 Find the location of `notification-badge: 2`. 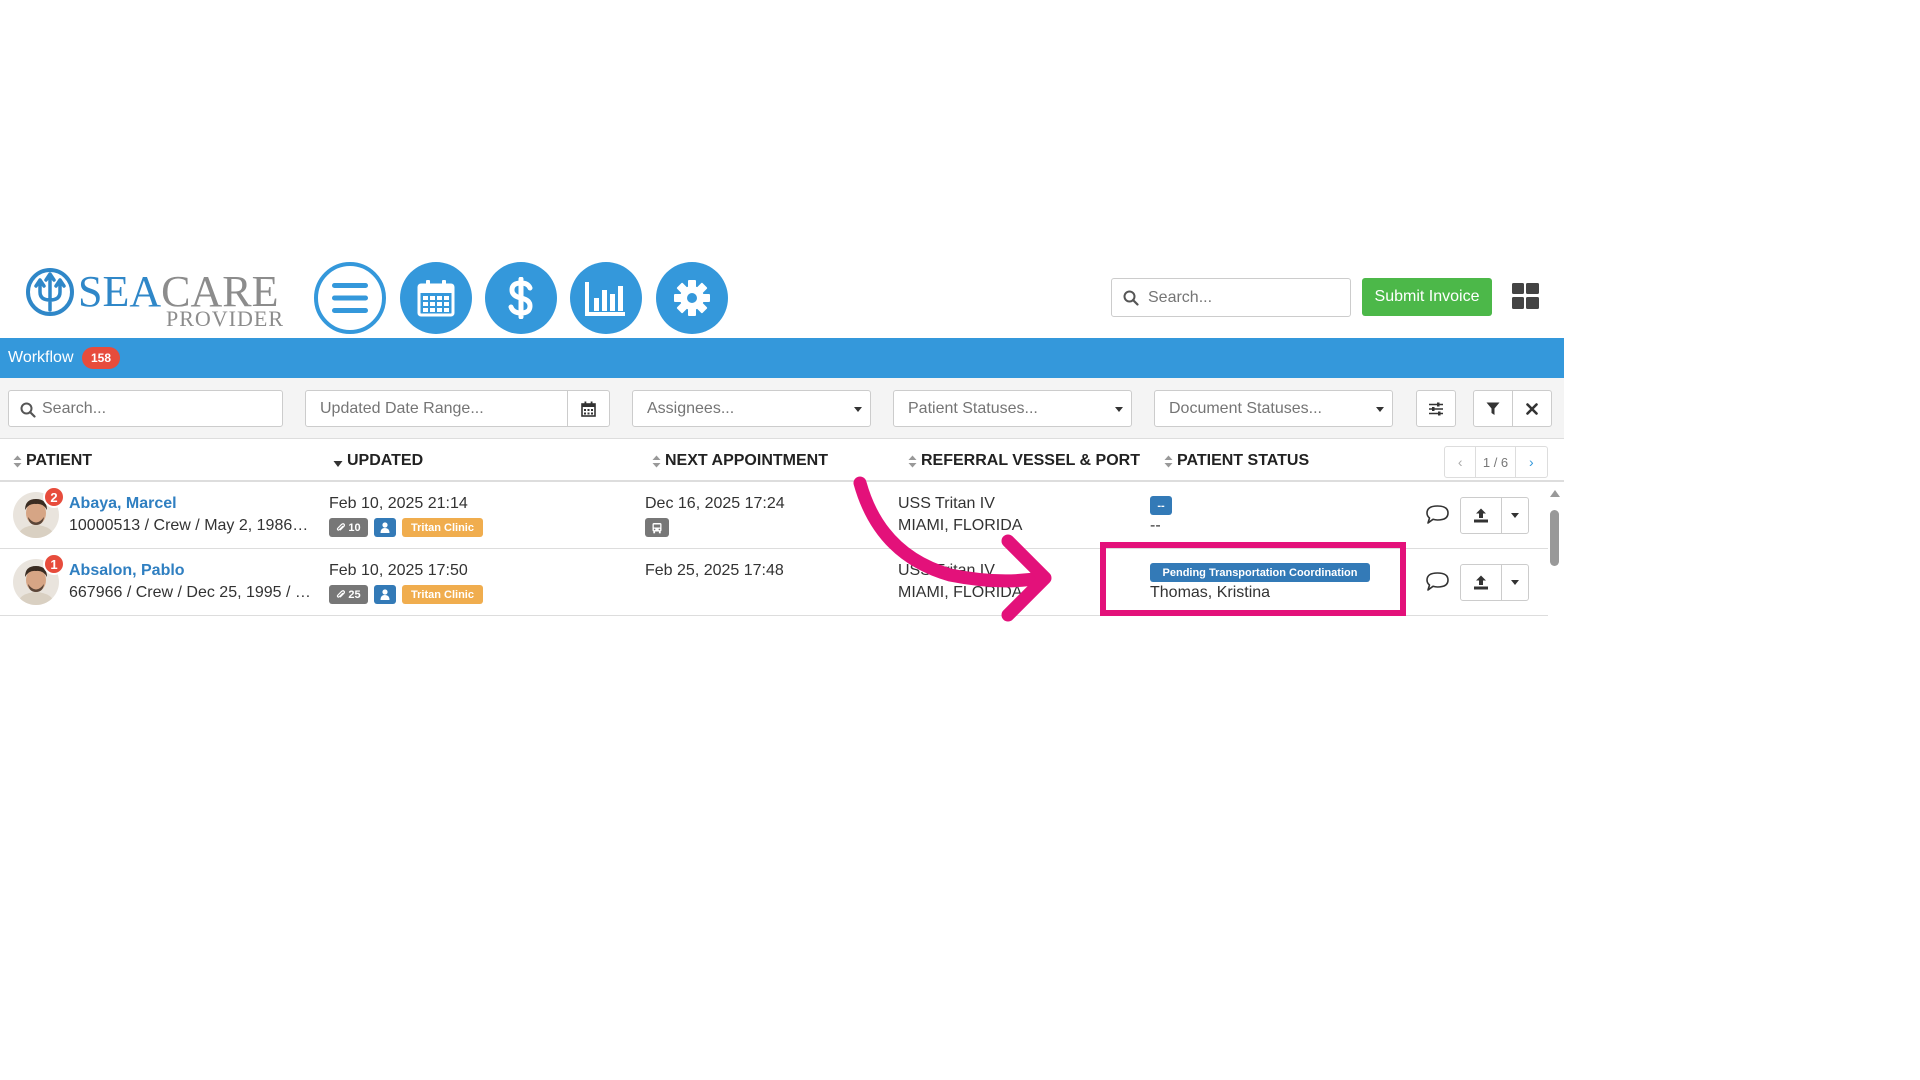

notification-badge: 2 is located at coordinates (54, 497).